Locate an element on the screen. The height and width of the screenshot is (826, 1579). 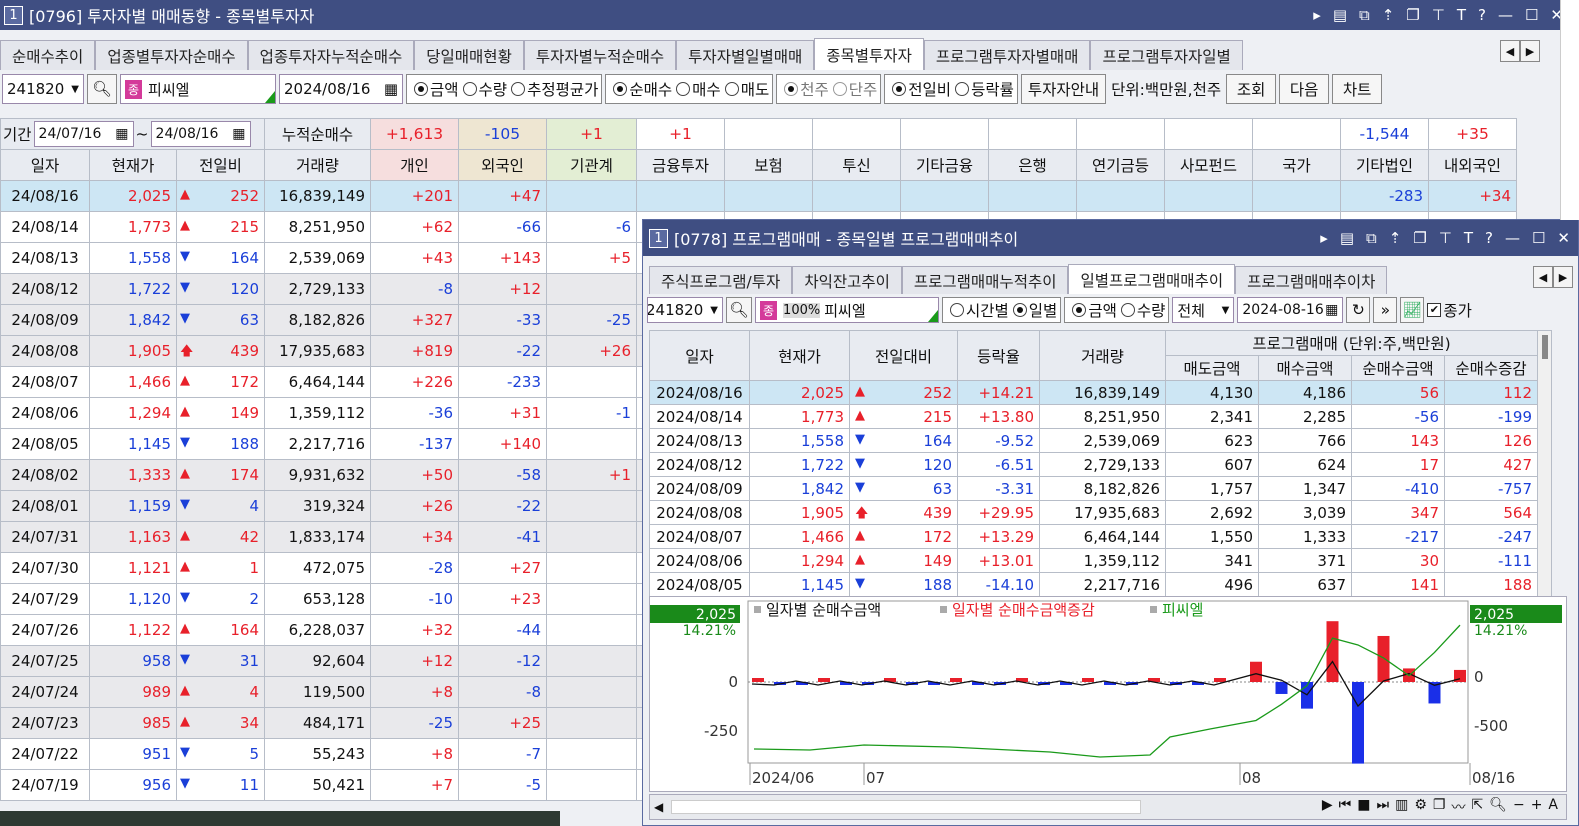
column-header: 연기금등 is located at coordinates (1120, 165).